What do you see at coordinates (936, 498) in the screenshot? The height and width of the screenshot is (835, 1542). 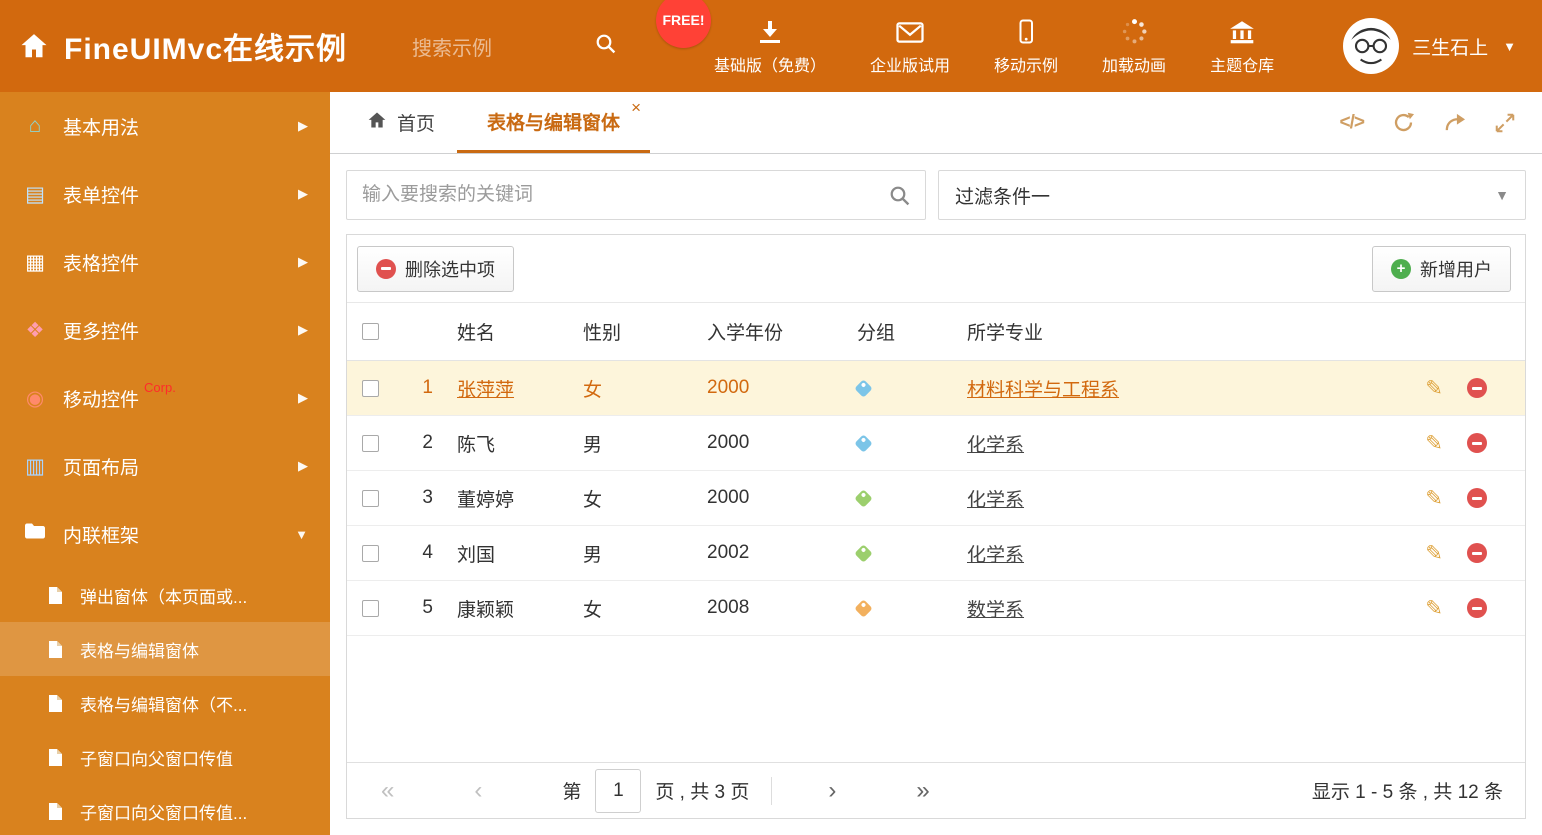 I see `table-row: 3 董婷婷 女 2000 化学系 ✎` at bounding box center [936, 498].